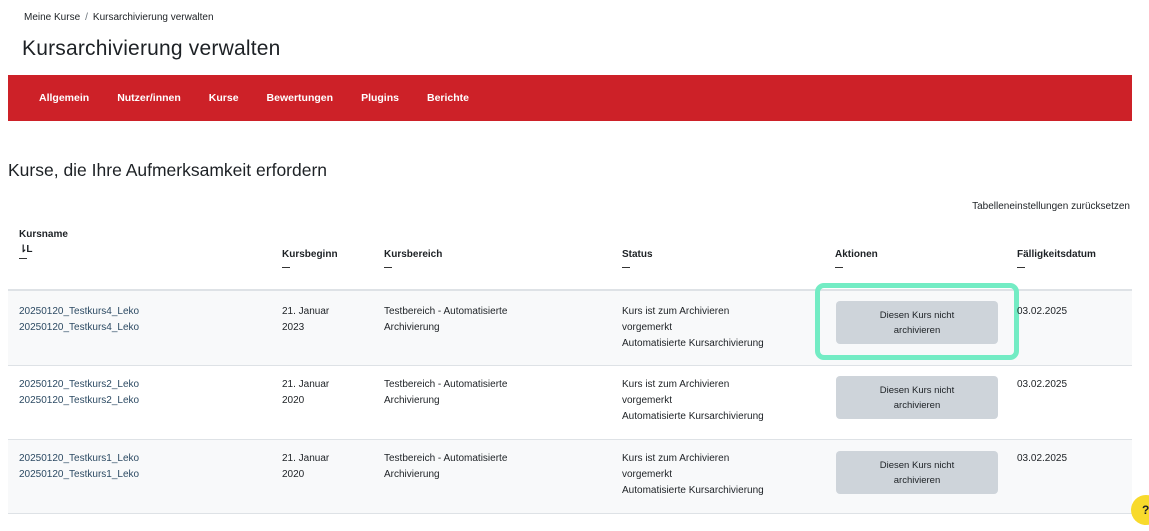  What do you see at coordinates (380, 98) in the screenshot?
I see `nav-item-plugins: Plugins` at bounding box center [380, 98].